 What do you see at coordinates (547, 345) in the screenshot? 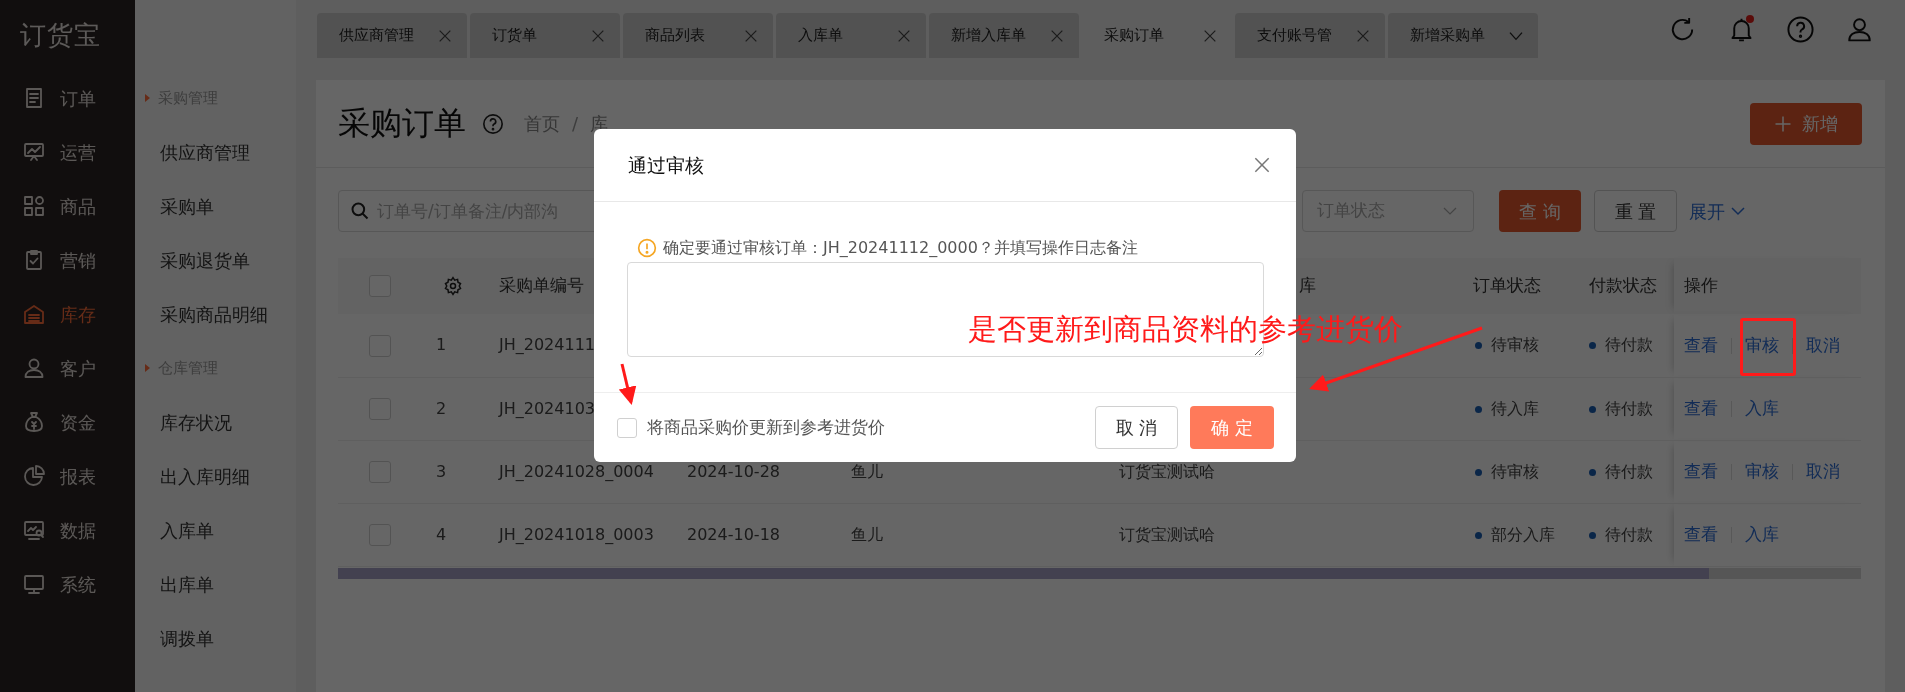
I see `table-cell: JH_2024111` at bounding box center [547, 345].